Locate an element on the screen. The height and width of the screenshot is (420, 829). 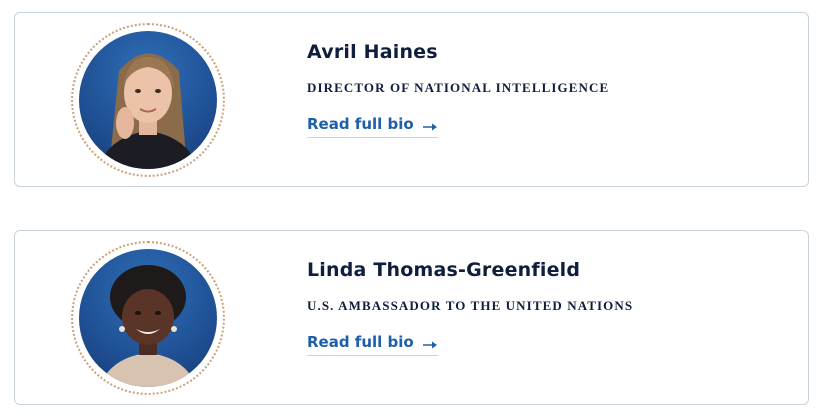
person-title: U.S. AMBASSADOR TO THE UNITED NATIONS is located at coordinates (470, 305).